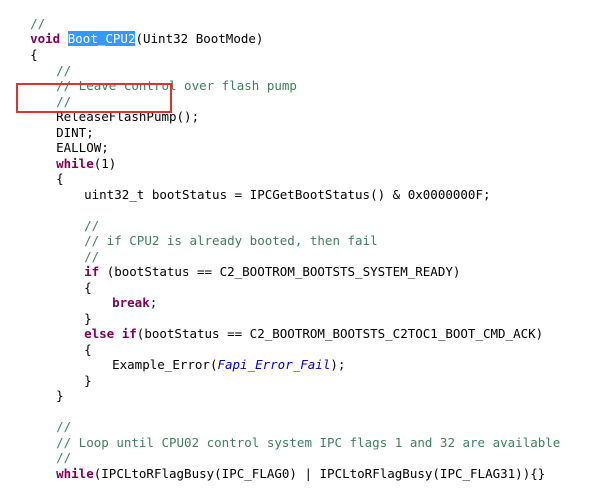 The image size is (600, 497). I want to click on keyword-while: while, so click(75, 473).